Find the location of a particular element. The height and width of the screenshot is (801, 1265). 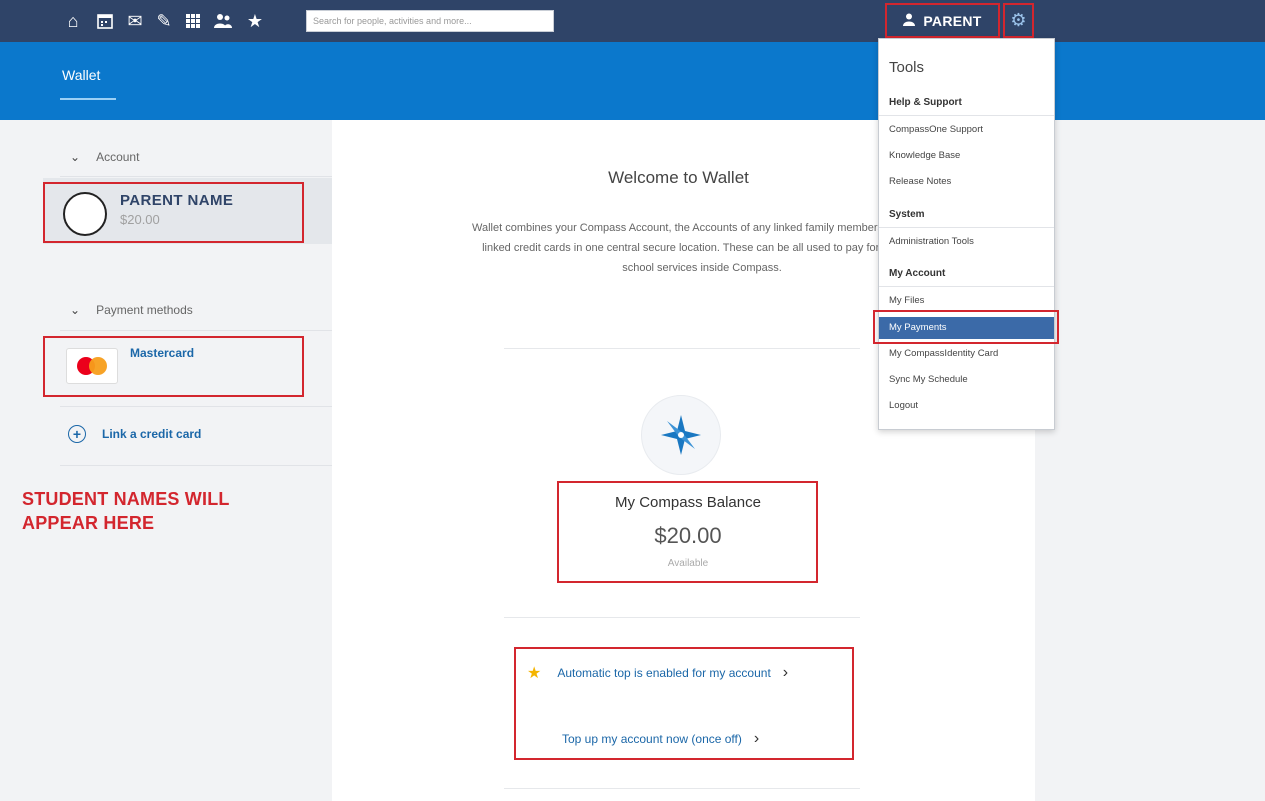

students-note: STUDENT NAMES WILL APPEAR HERE is located at coordinates (126, 511).